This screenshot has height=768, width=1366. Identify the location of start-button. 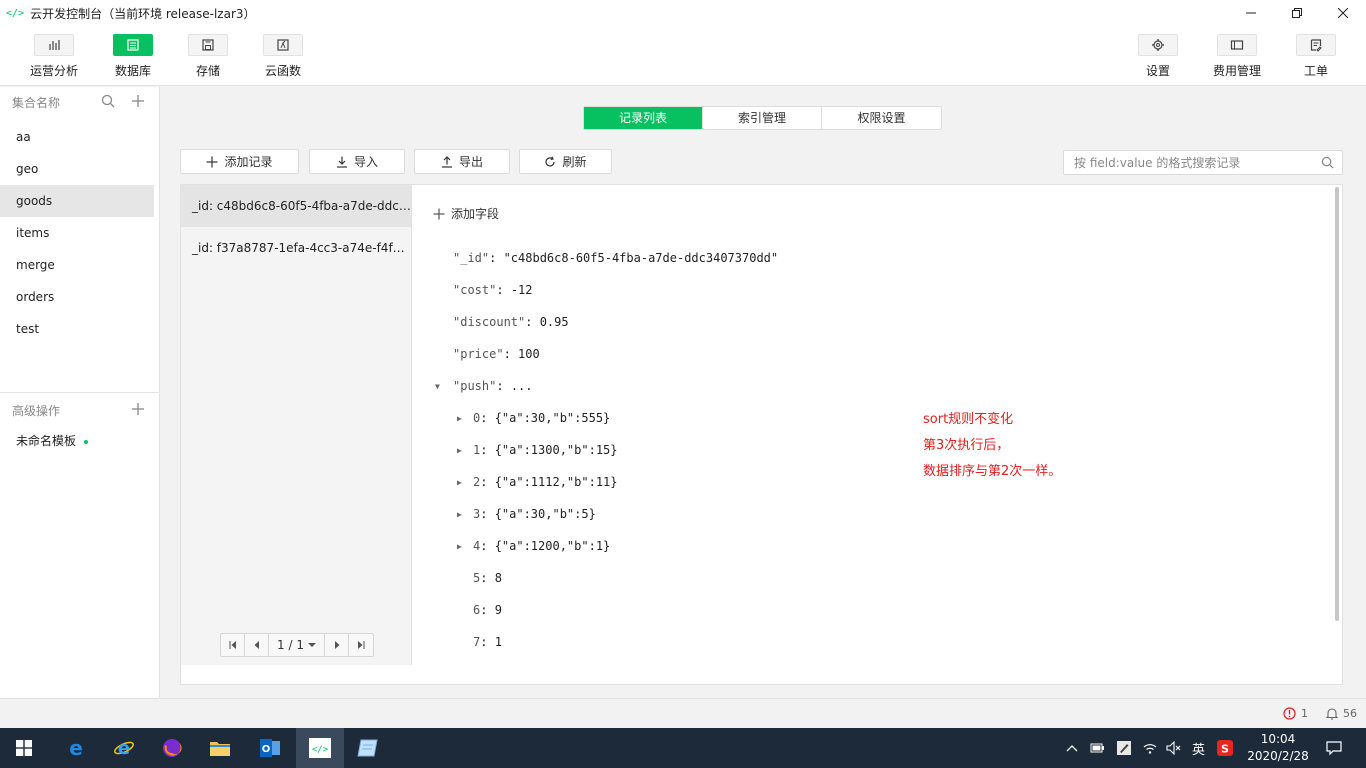
(24, 748).